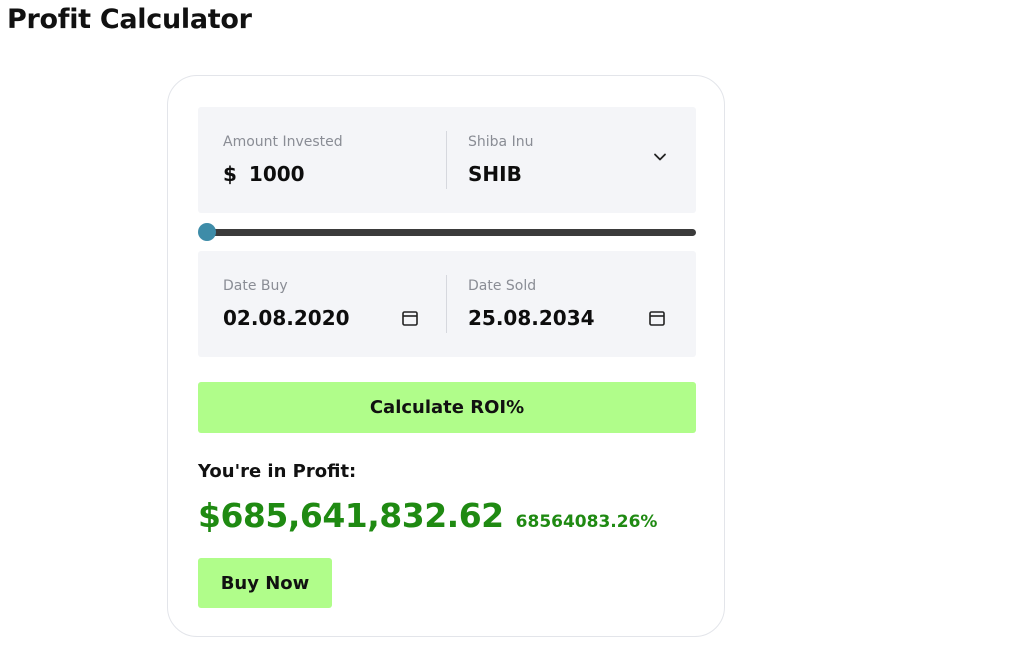  I want to click on profit-result: $685,641,832.62 68564083.26%, so click(427, 515).